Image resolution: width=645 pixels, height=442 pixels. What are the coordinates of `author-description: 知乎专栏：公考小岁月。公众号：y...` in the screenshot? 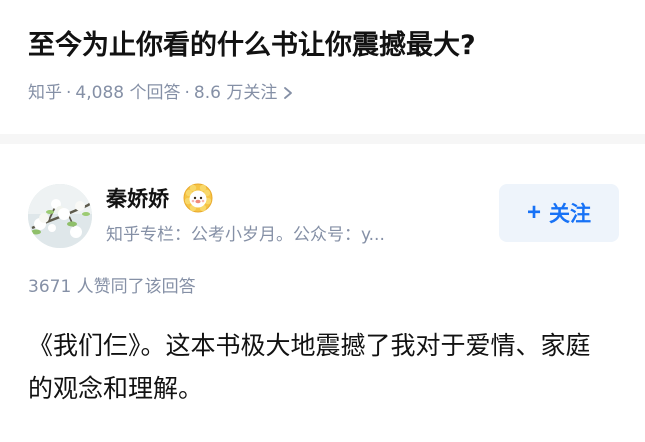 It's located at (245, 235).